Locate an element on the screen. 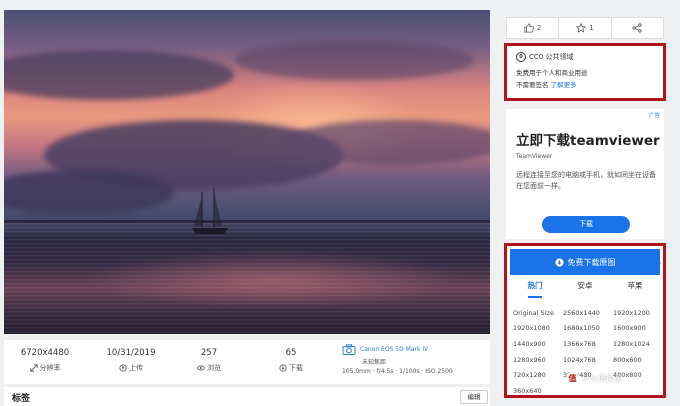 Image resolution: width=680 pixels, height=406 pixels. site-watermark: 值 什么值得买 is located at coordinates (594, 378).